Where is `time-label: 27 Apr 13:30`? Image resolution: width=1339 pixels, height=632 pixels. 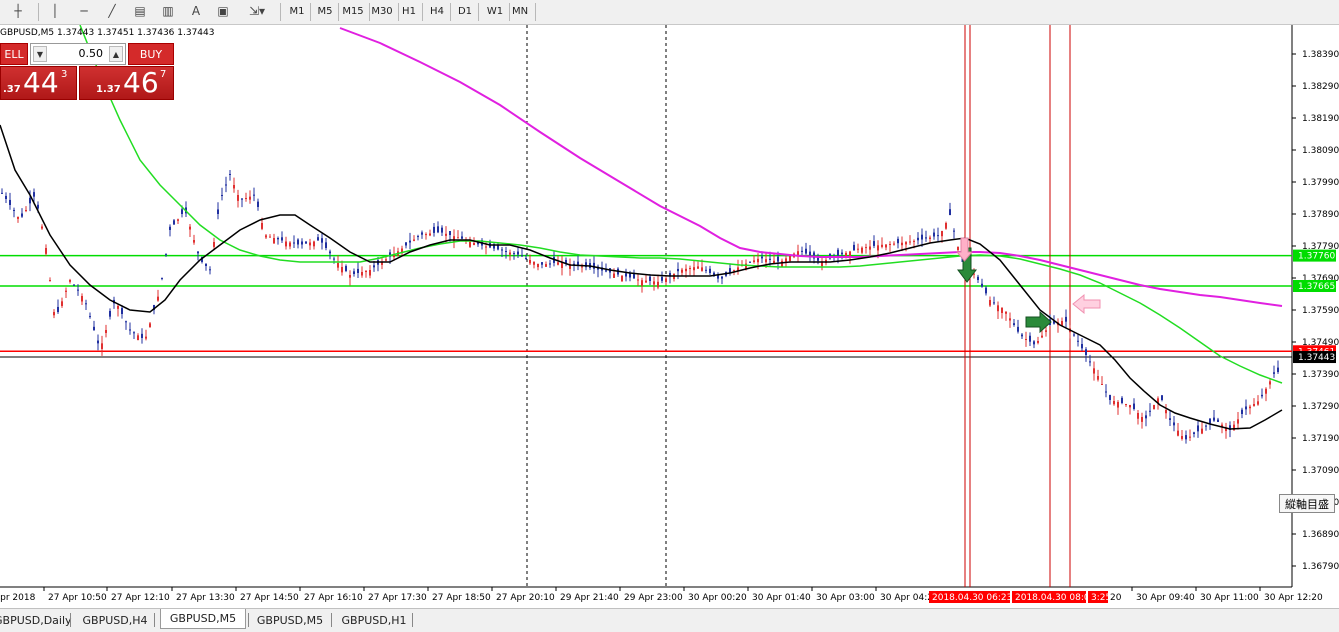 time-label: 27 Apr 13:30 is located at coordinates (205, 598).